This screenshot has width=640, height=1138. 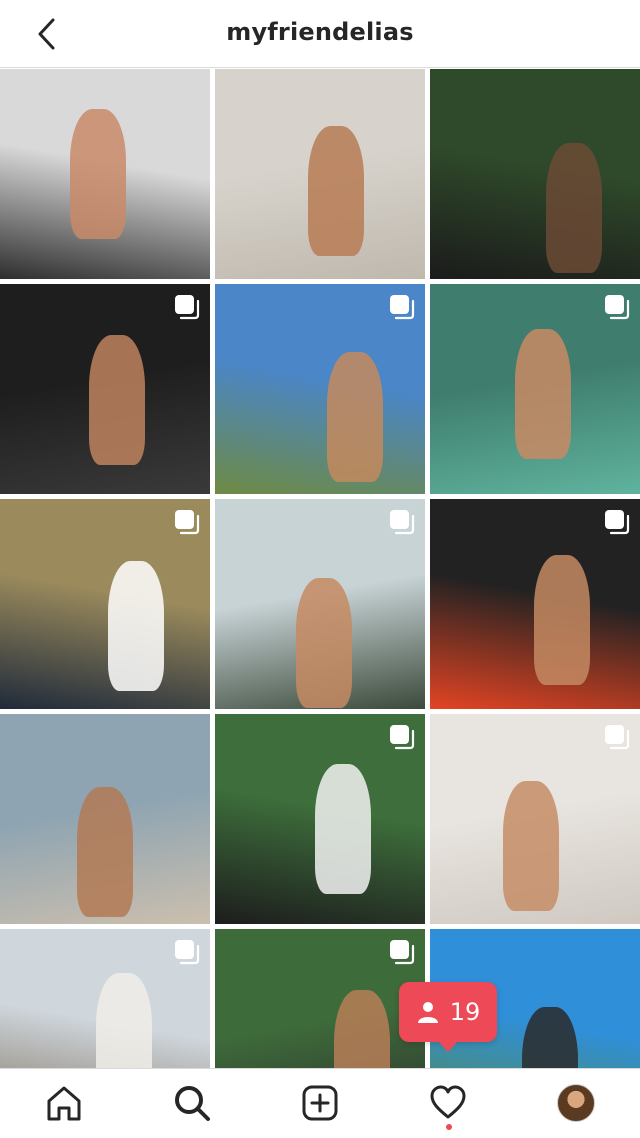 I want to click on post-thumbnail-motorcycle, so click(x=535, y=174).